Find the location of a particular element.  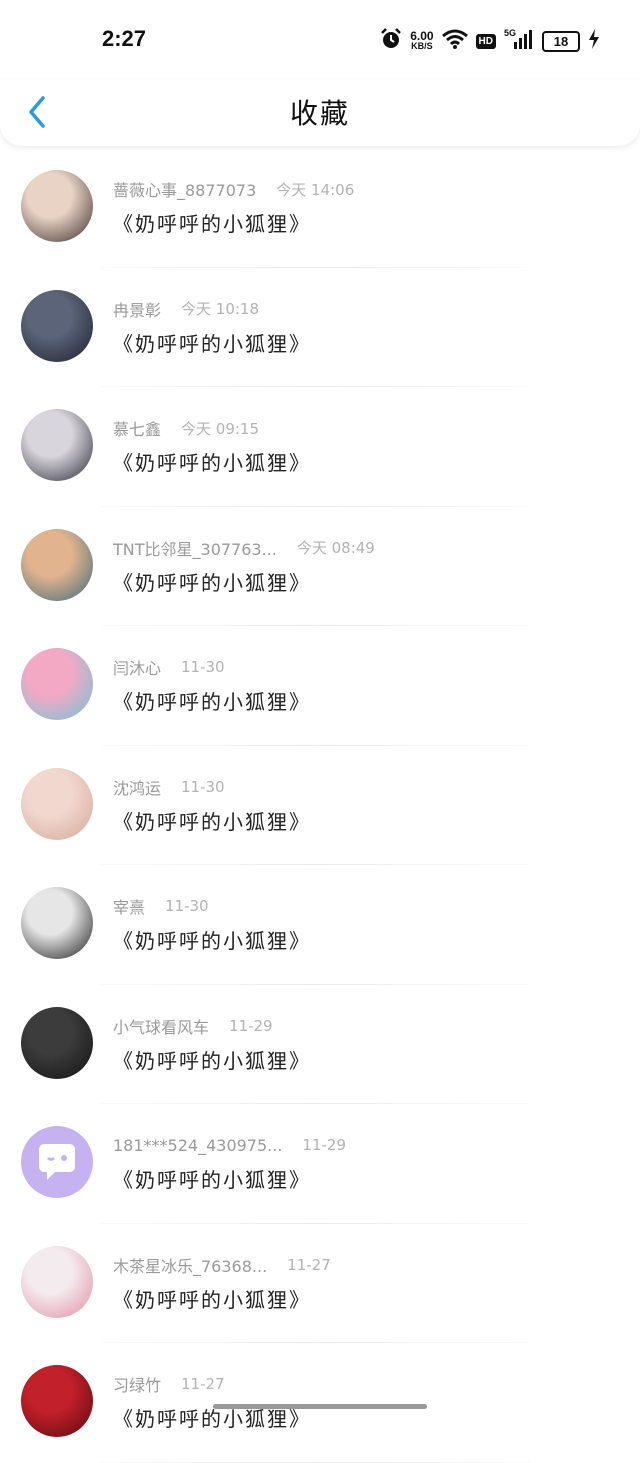

net-speed-unit: KB/S is located at coordinates (422, 46).